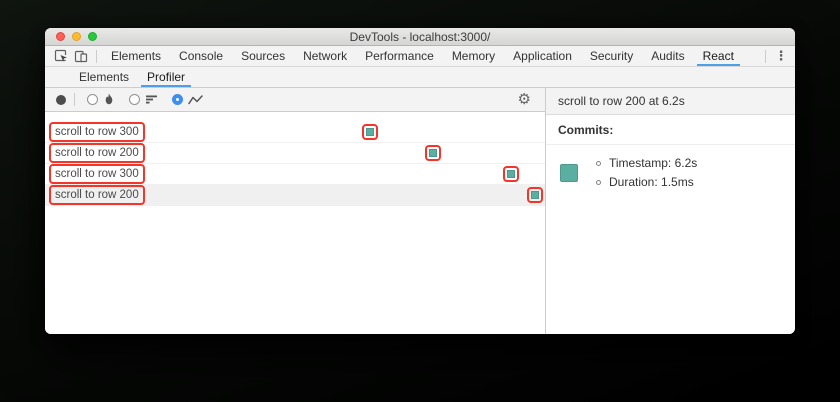 The height and width of the screenshot is (402, 840). What do you see at coordinates (177, 99) in the screenshot?
I see `interactions-radio` at bounding box center [177, 99].